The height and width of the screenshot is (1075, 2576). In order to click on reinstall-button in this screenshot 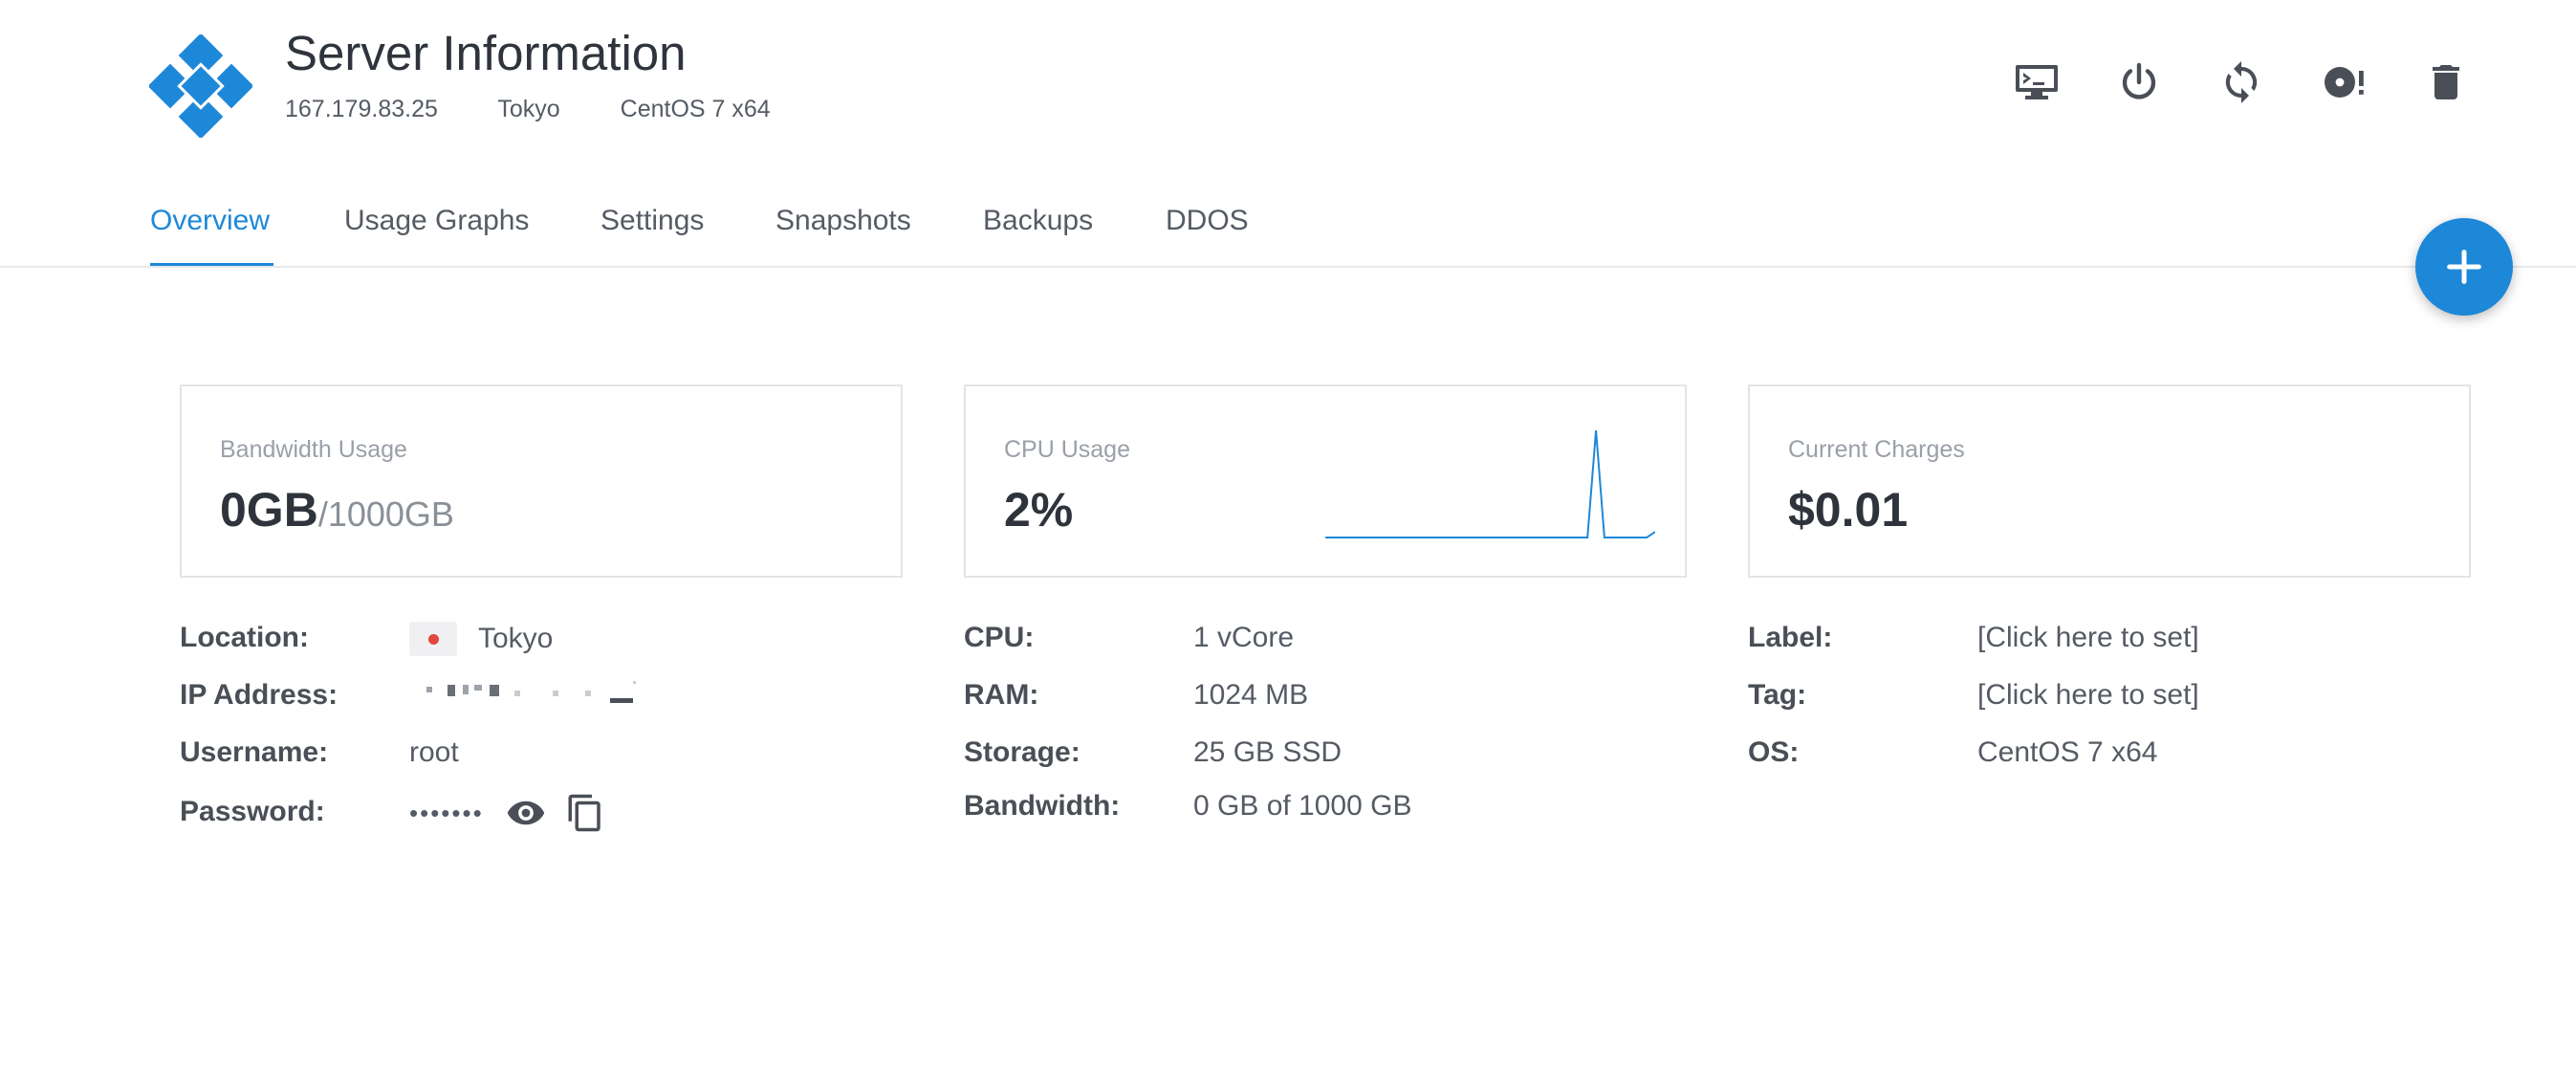, I will do `click(2343, 83)`.